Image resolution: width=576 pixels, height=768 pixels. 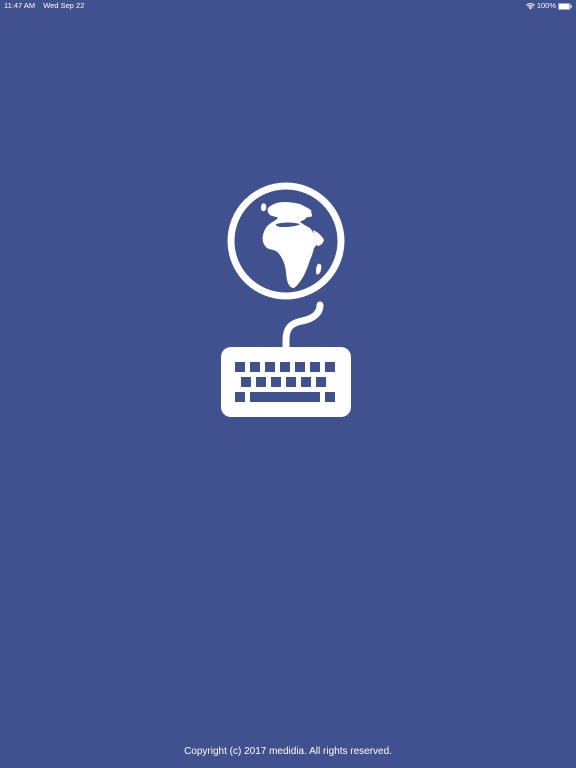 I want to click on app-logo, so click(x=286, y=299).